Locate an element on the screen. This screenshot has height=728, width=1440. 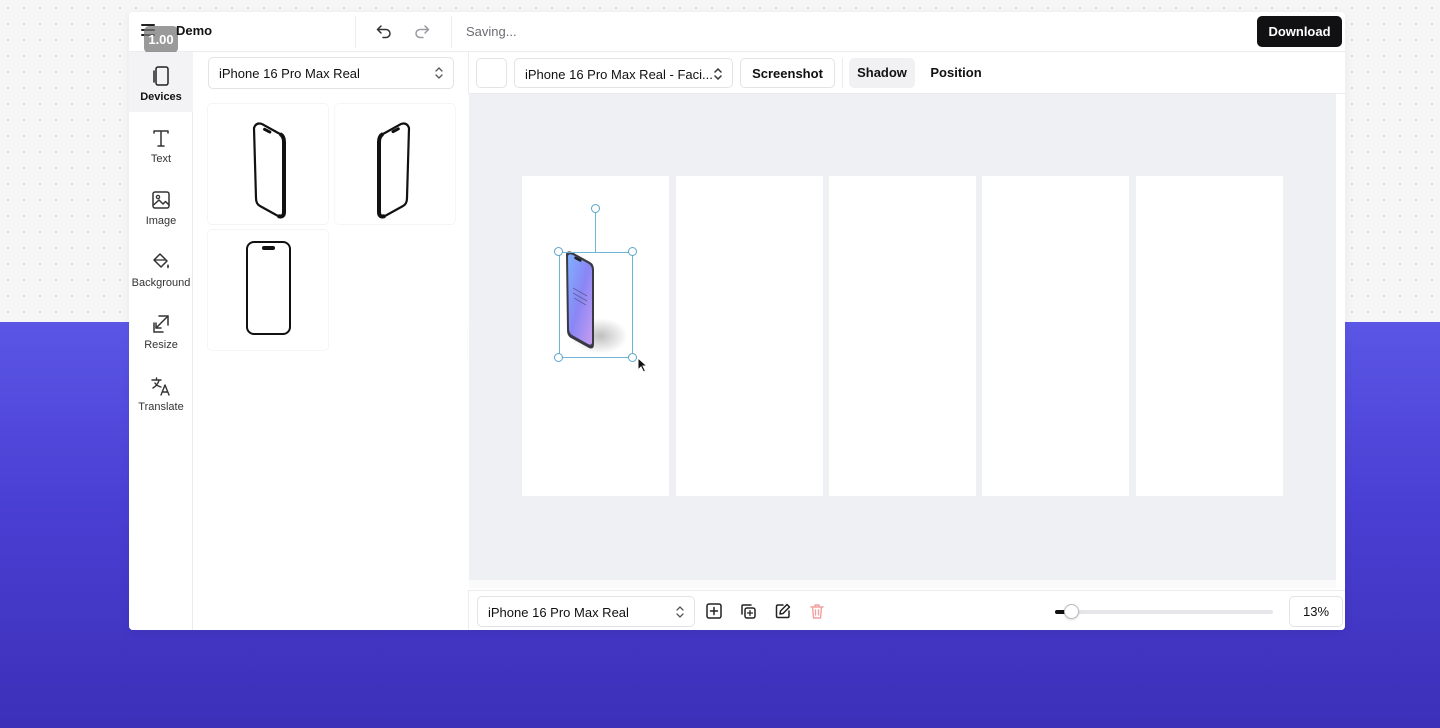
rail-item-image: Image is located at coordinates (161, 206).